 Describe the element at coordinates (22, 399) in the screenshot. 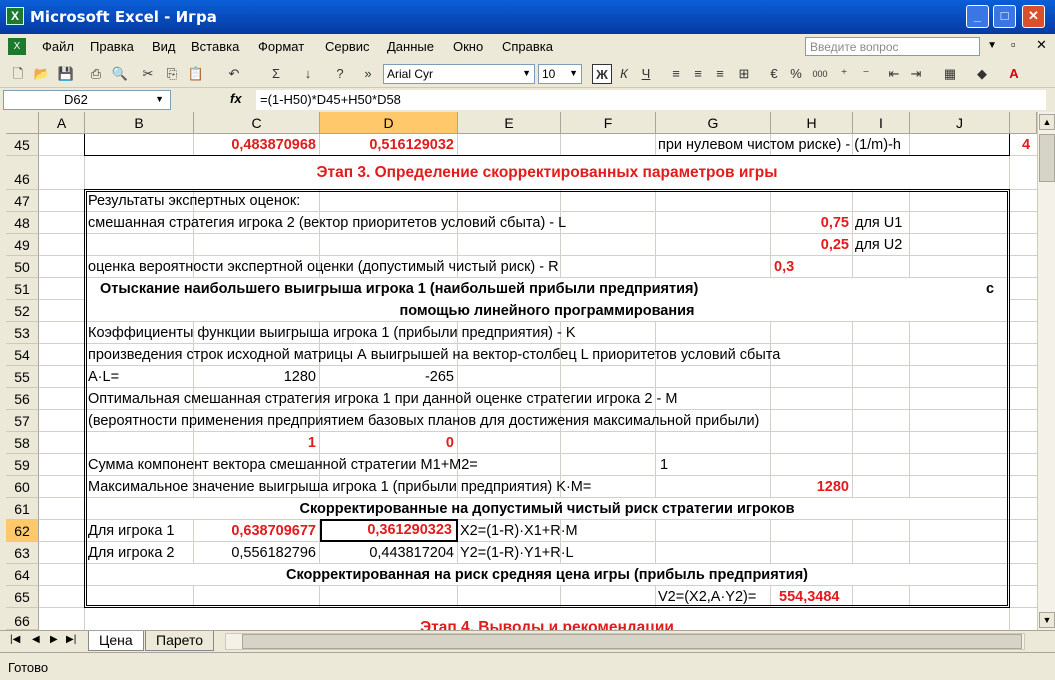

I see `row-header: 56` at that location.